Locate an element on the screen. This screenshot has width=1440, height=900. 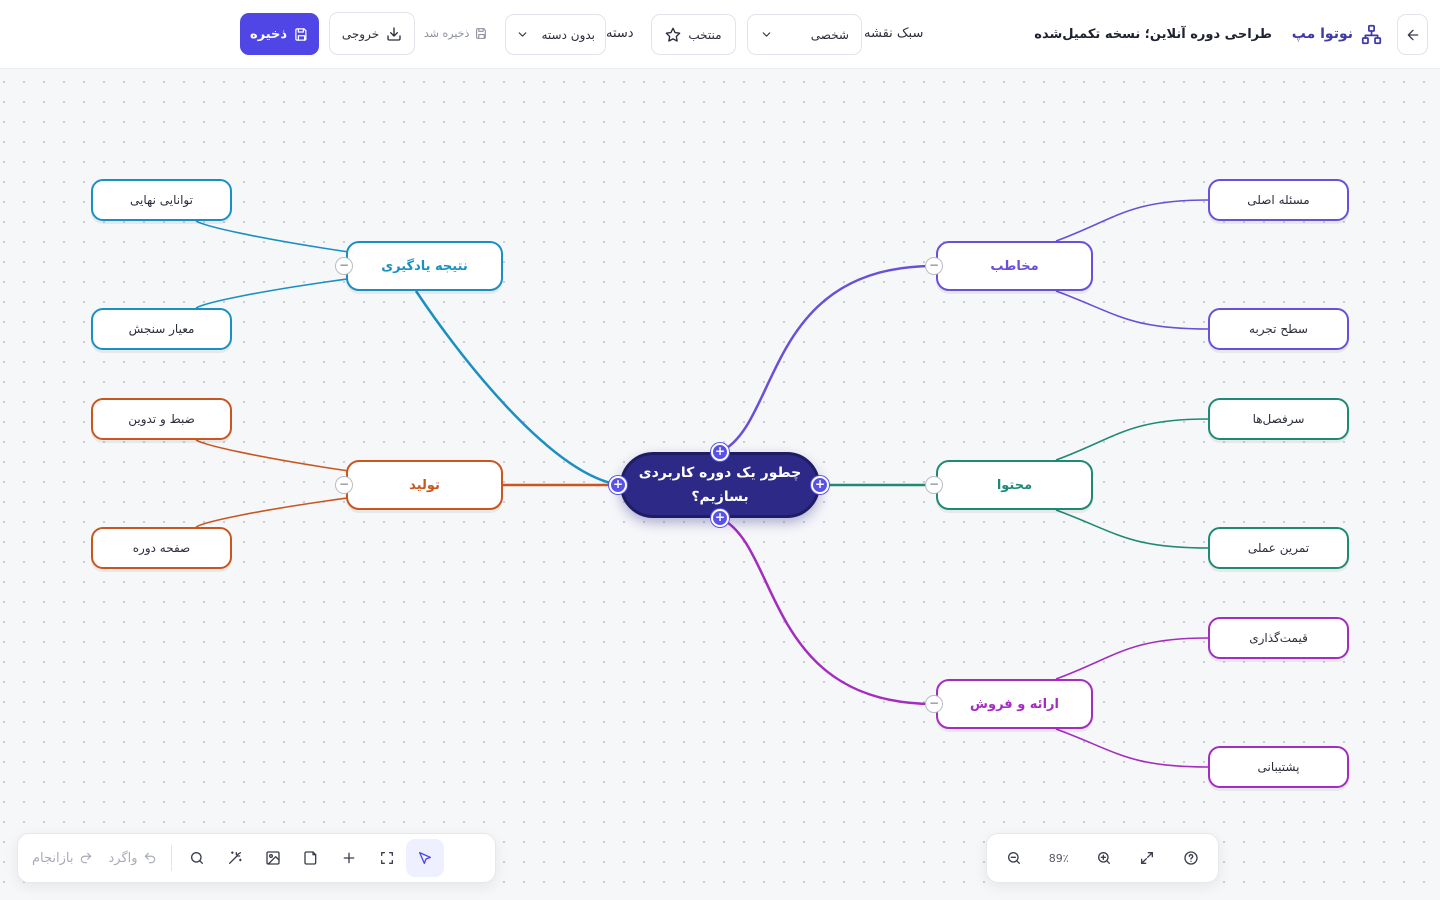
add-child-right: + is located at coordinates (820, 485).